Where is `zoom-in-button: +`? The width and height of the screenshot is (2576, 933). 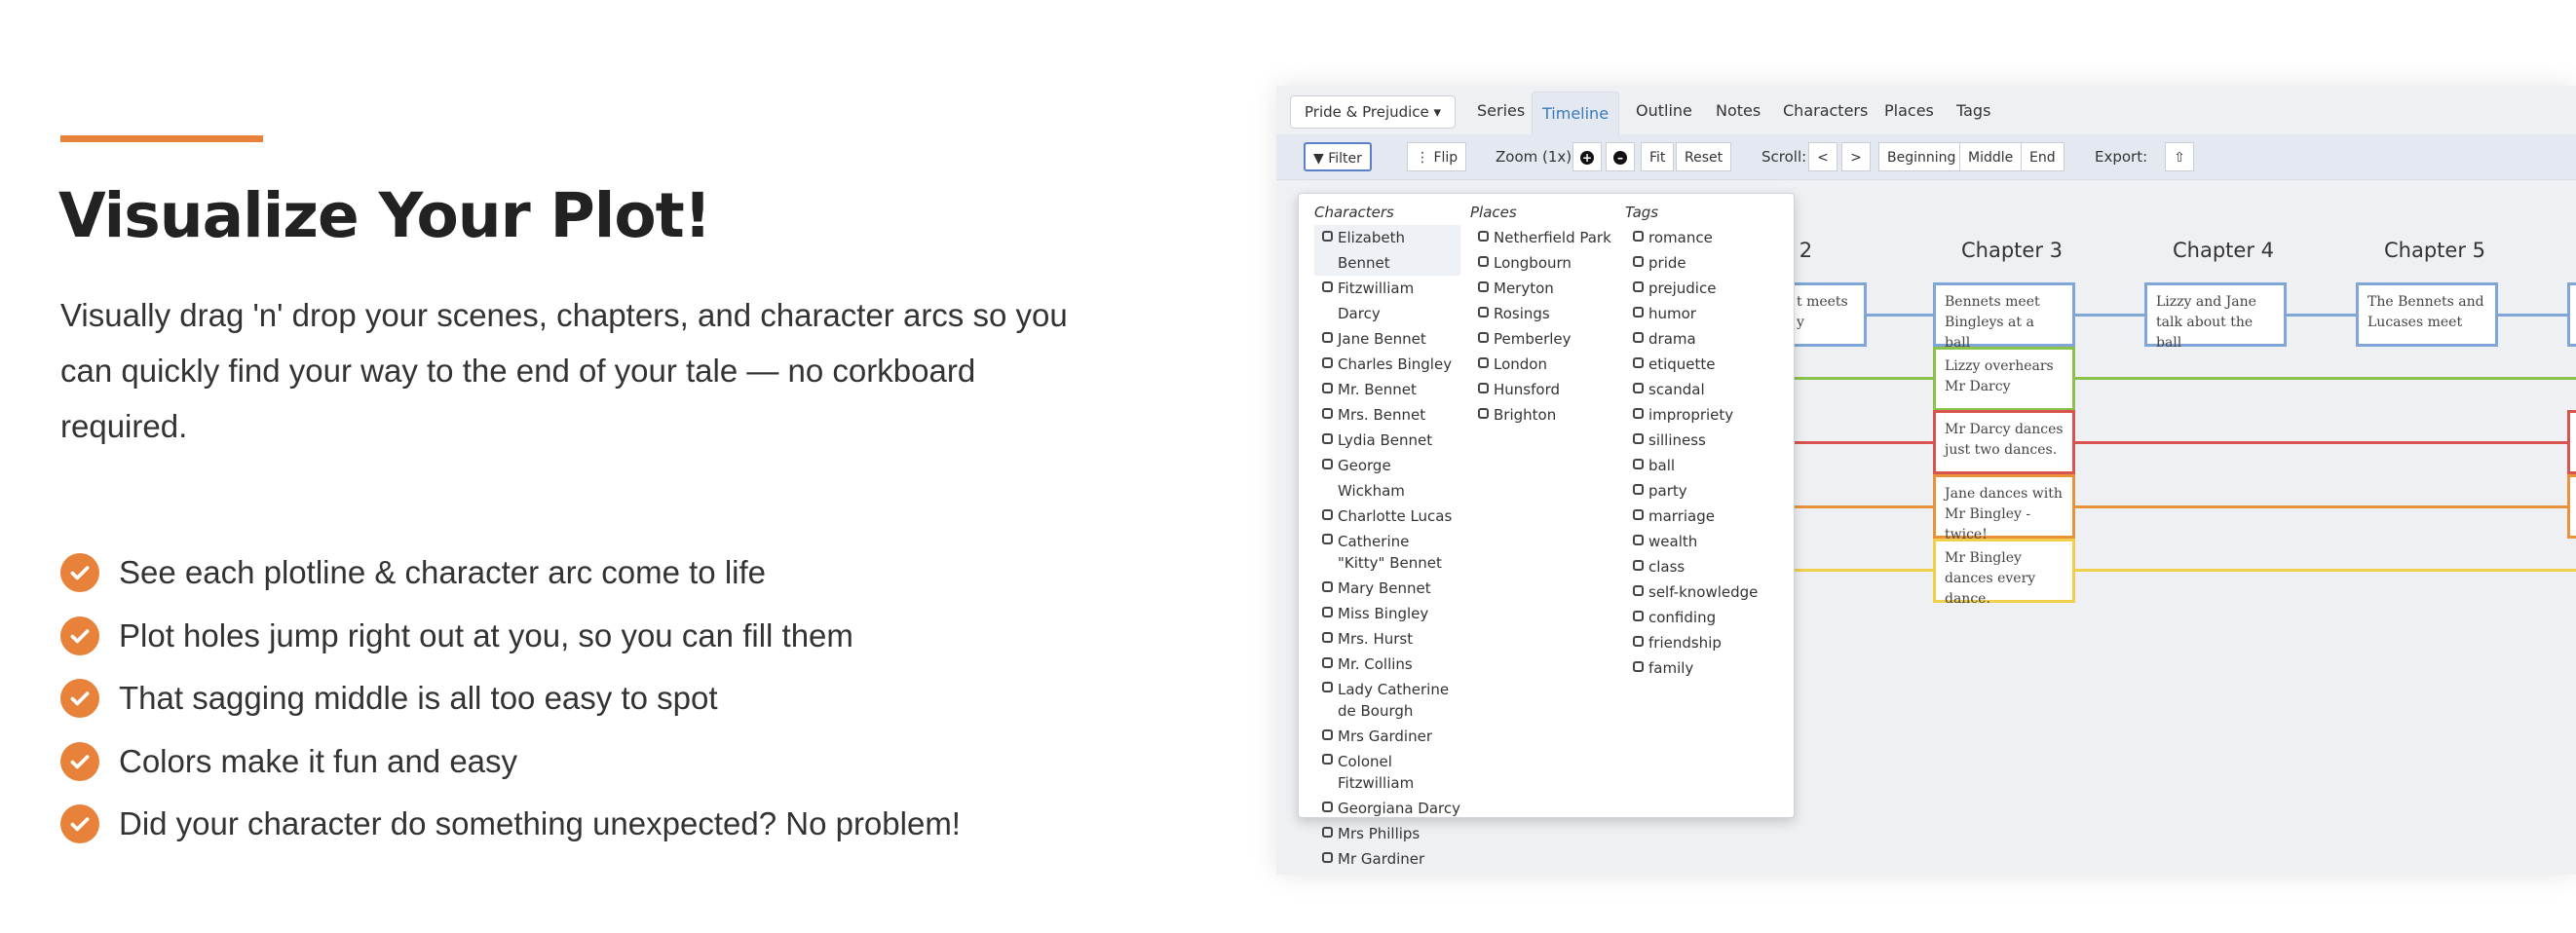 zoom-in-button: + is located at coordinates (1587, 156).